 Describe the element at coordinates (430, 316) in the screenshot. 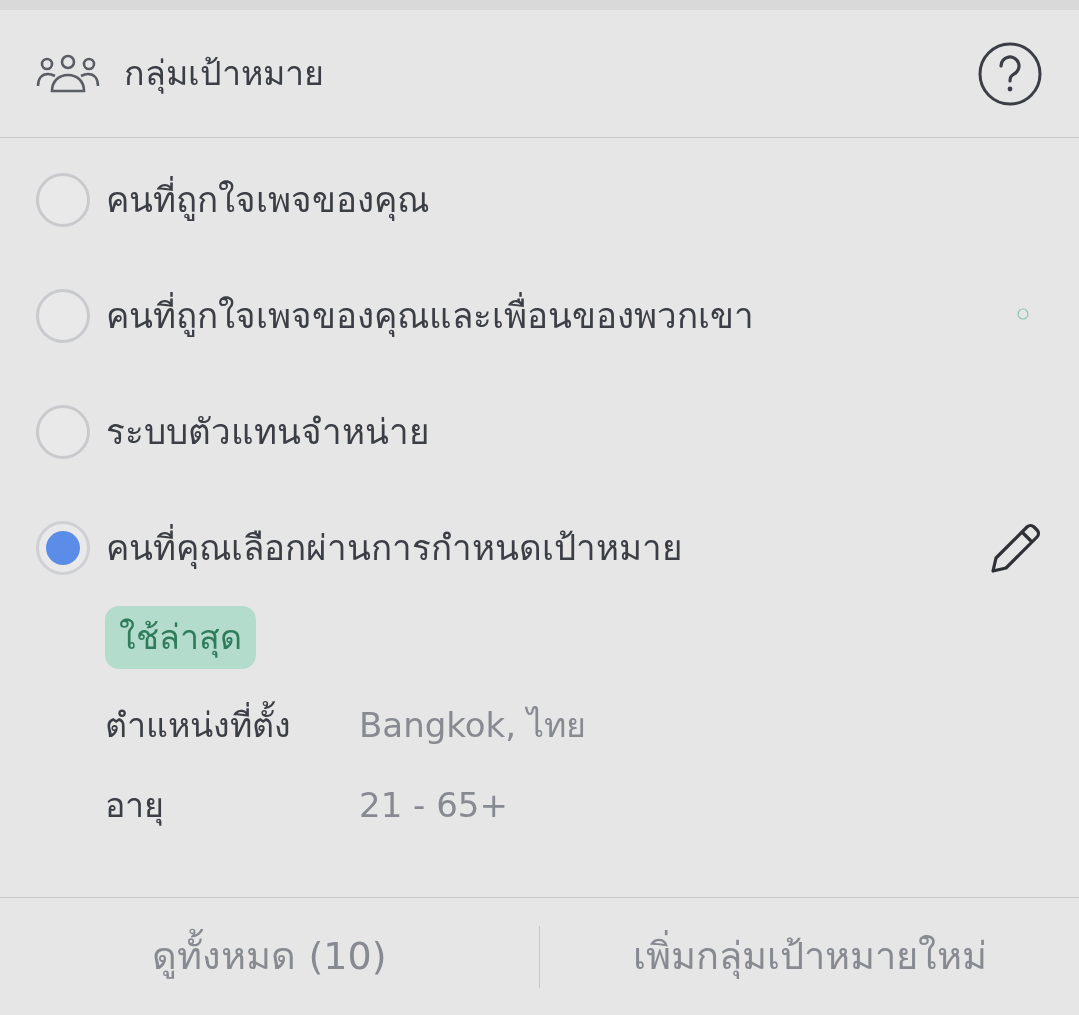

I see `option-label: คนที่ถูกใจเพจของคุณและเพื่อนของพวกเขา` at that location.